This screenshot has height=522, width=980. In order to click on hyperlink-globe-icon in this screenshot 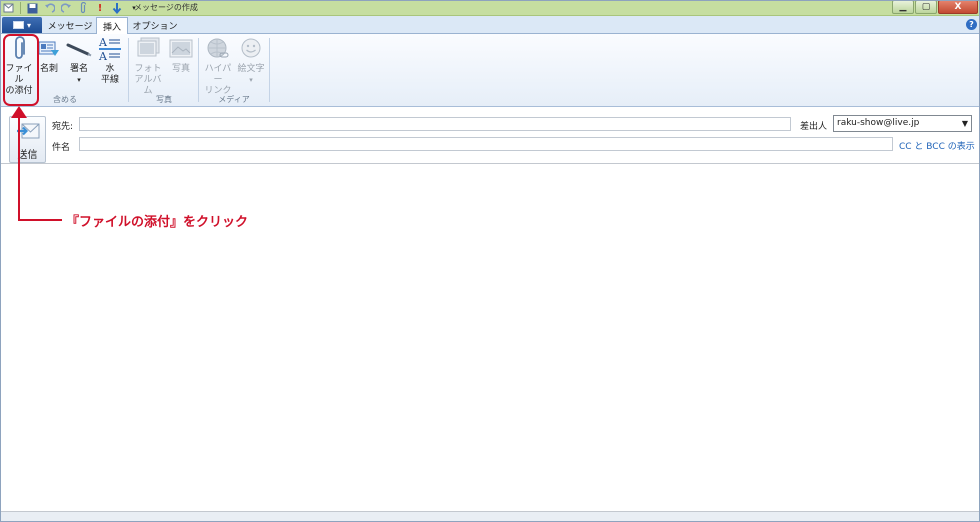, I will do `click(218, 49)`.